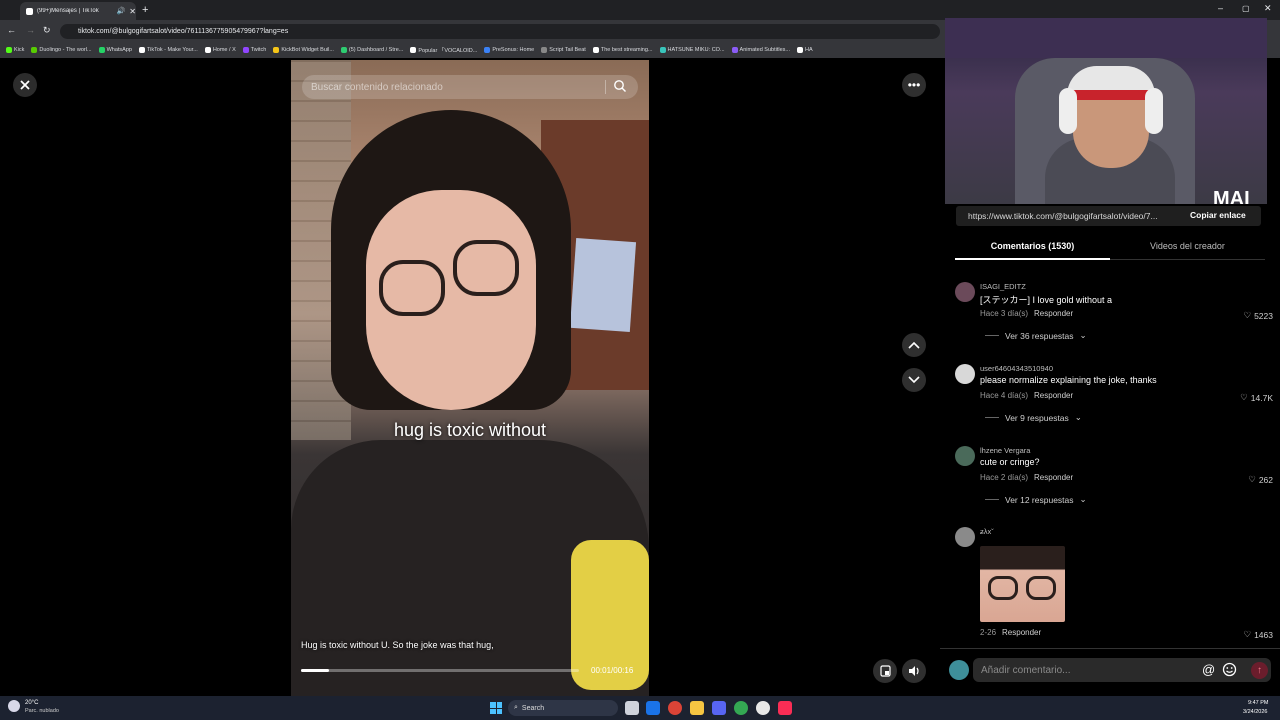  I want to click on chrome-icon, so click(675, 708).